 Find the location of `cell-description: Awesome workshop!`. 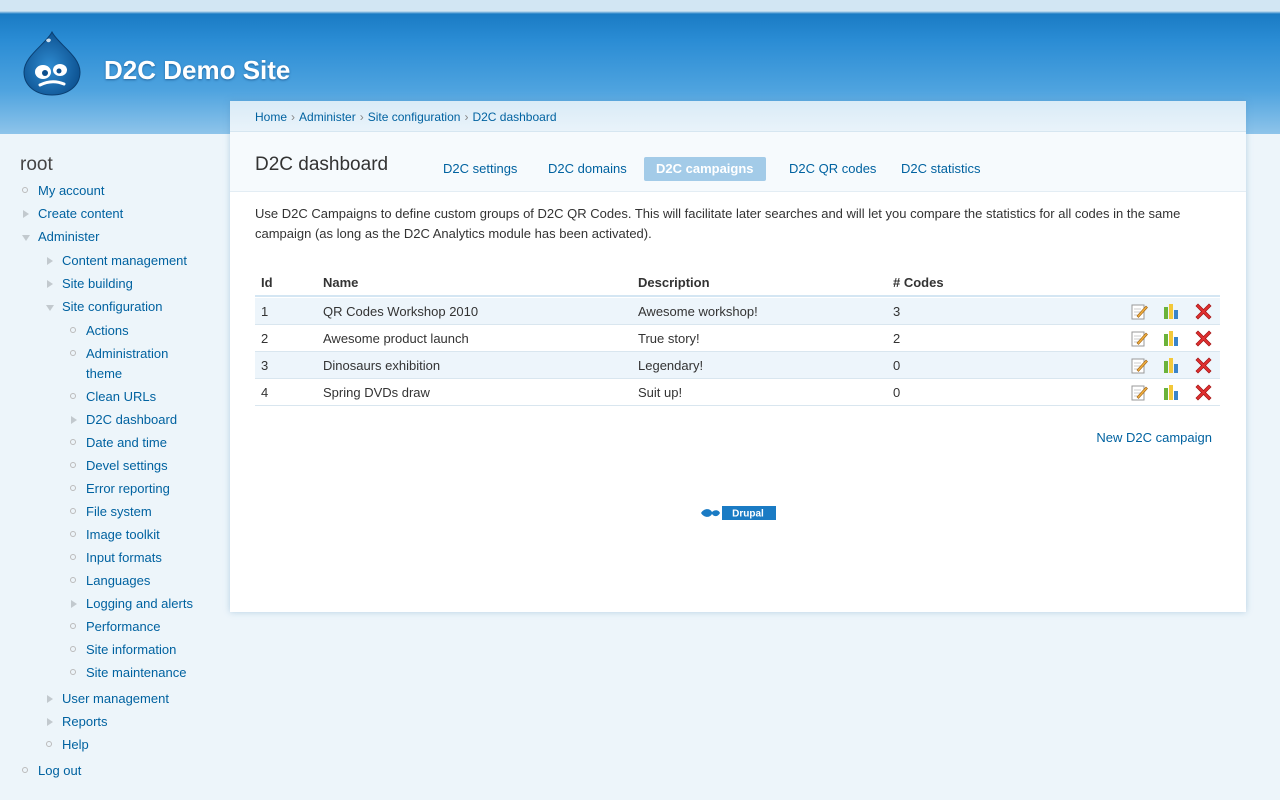

cell-description: Awesome workshop! is located at coordinates (698, 311).